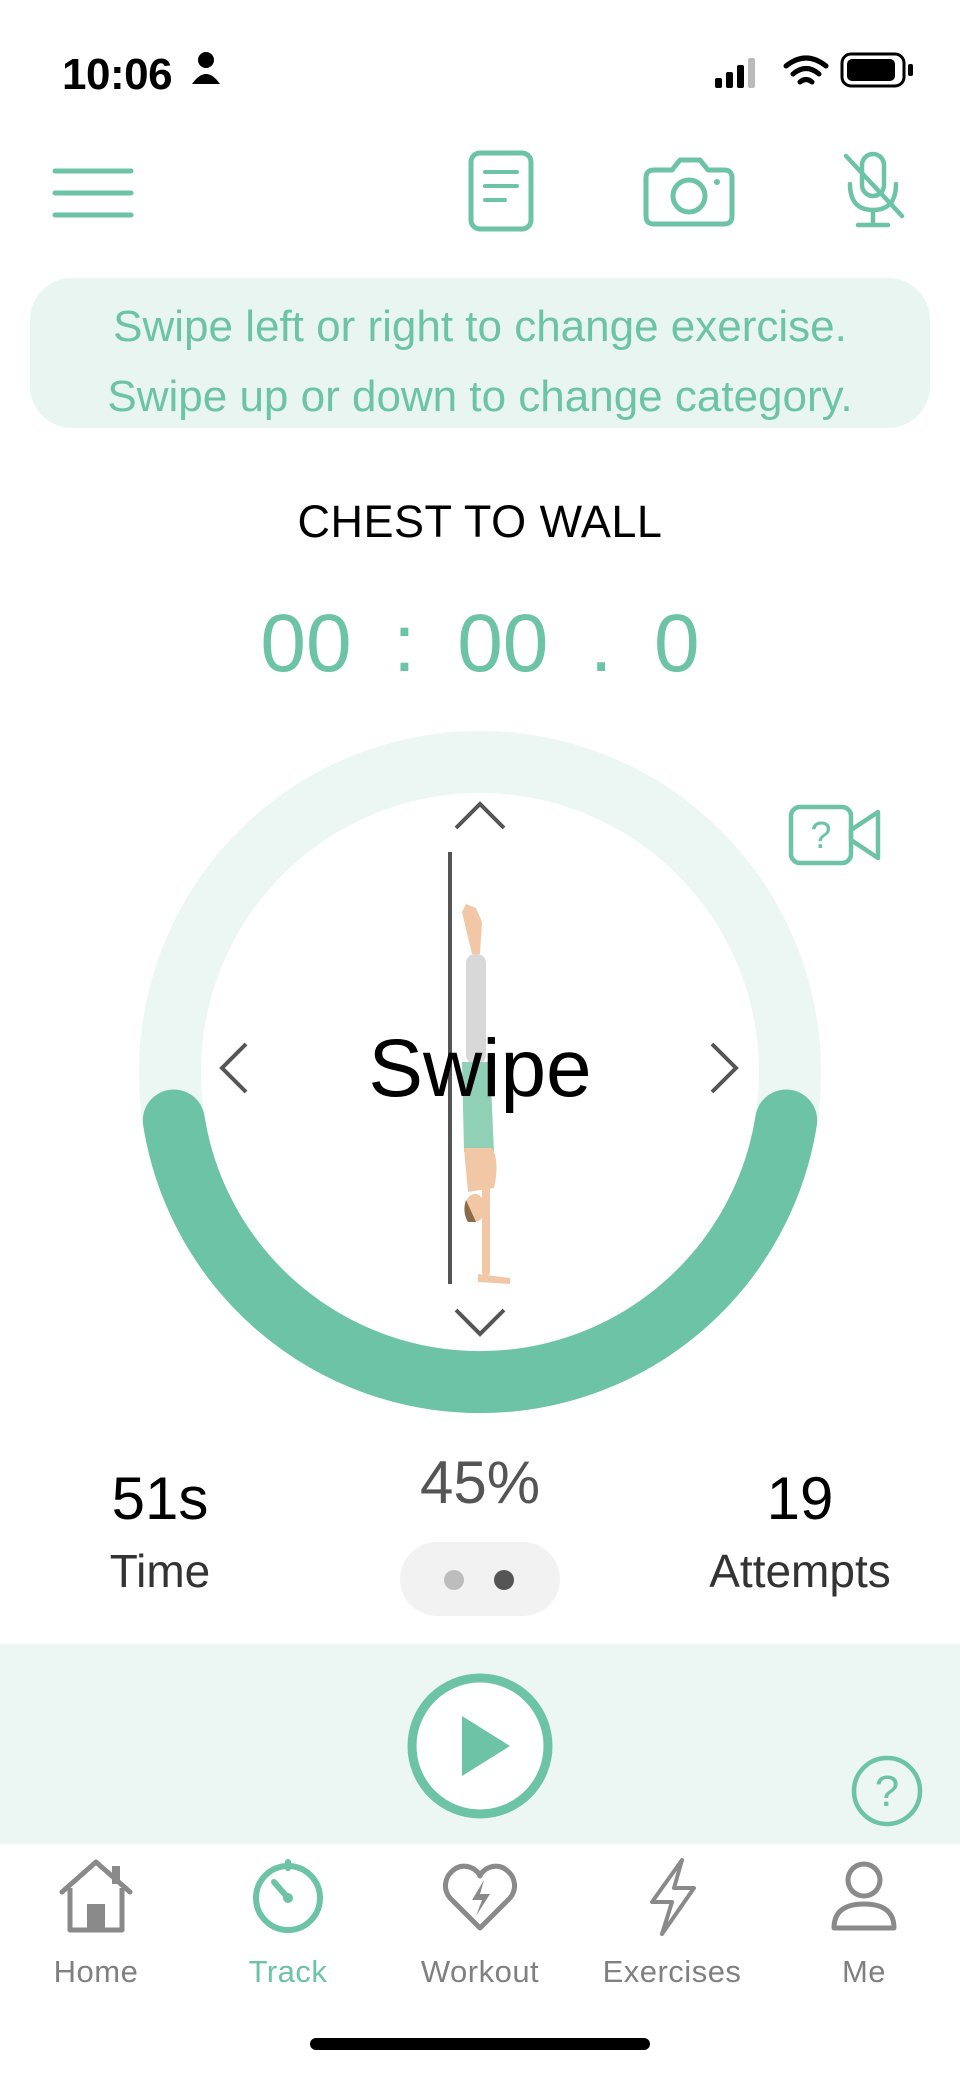 This screenshot has width=960, height=2079. I want to click on timer-display: 00 : 00 . 0, so click(480, 644).